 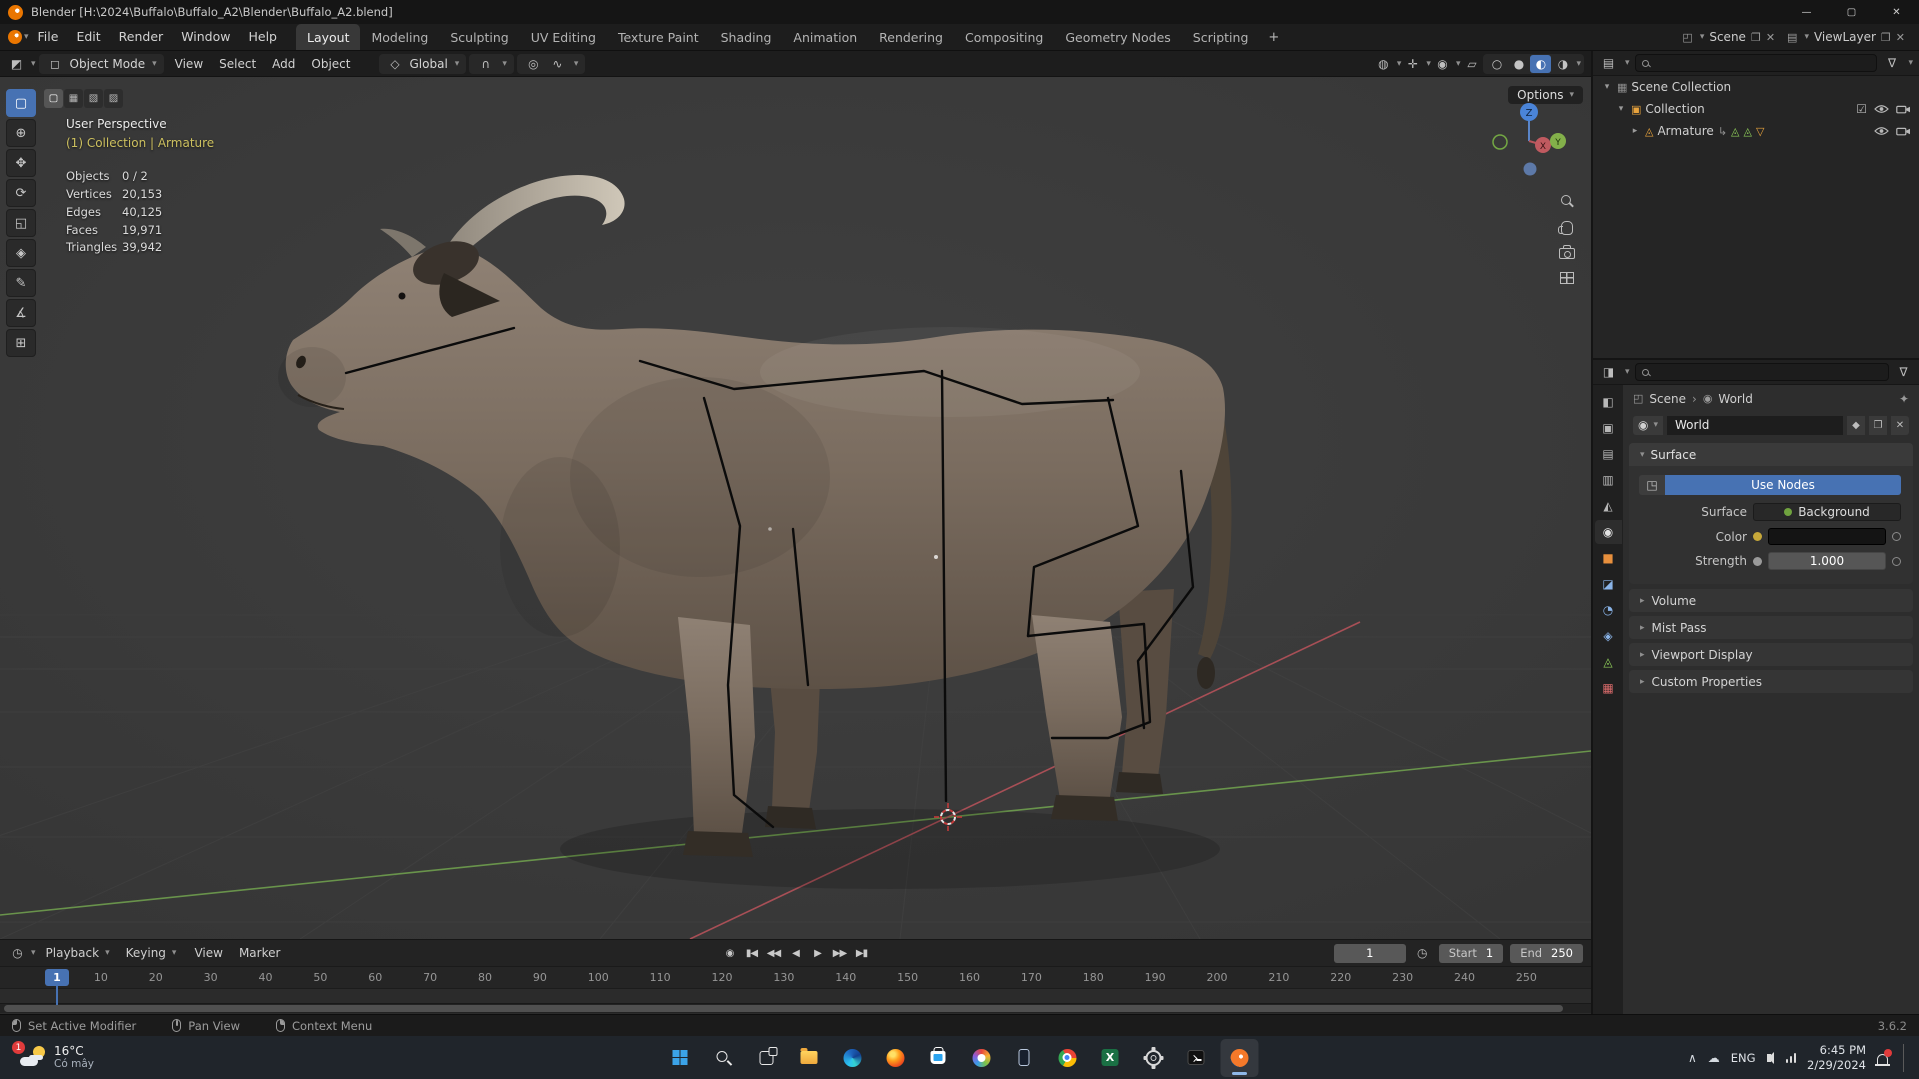 What do you see at coordinates (1771, 654) in the screenshot?
I see `collapsed-panel: ▸ Viewport Display` at bounding box center [1771, 654].